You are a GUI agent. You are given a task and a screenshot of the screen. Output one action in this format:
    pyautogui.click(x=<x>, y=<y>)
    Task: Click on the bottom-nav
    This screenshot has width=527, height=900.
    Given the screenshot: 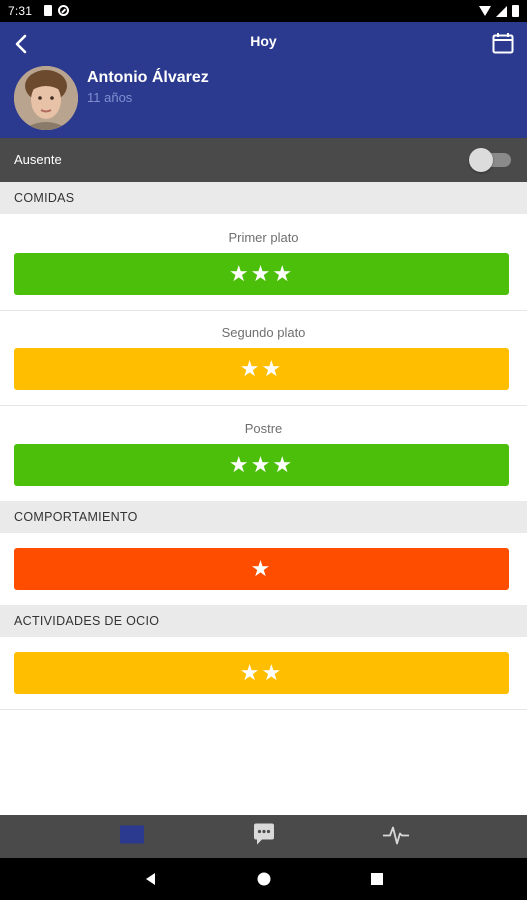 What is the action you would take?
    pyautogui.click(x=263, y=836)
    